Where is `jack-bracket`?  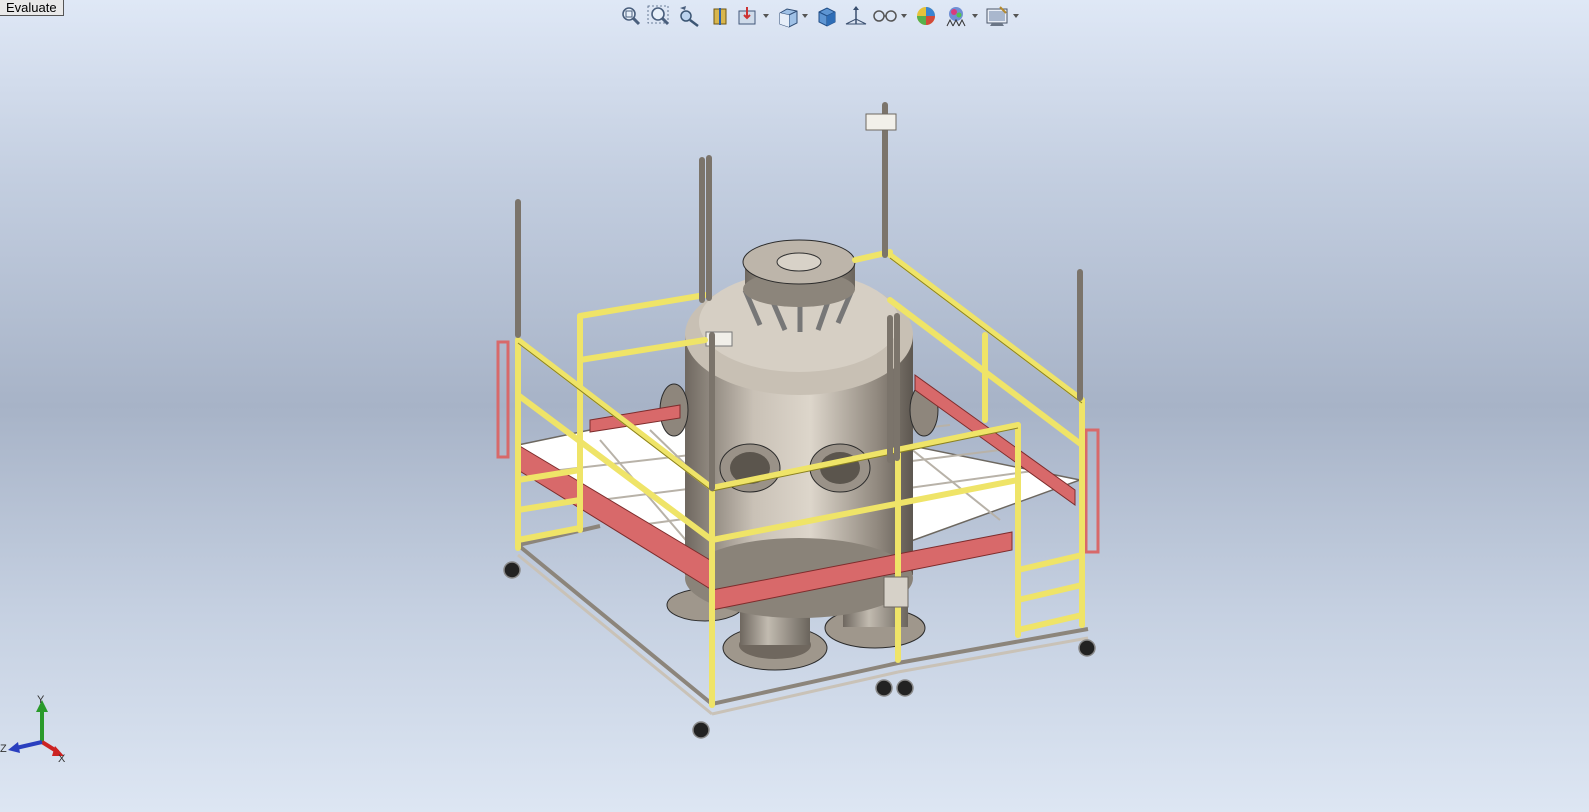
jack-bracket is located at coordinates (896, 592).